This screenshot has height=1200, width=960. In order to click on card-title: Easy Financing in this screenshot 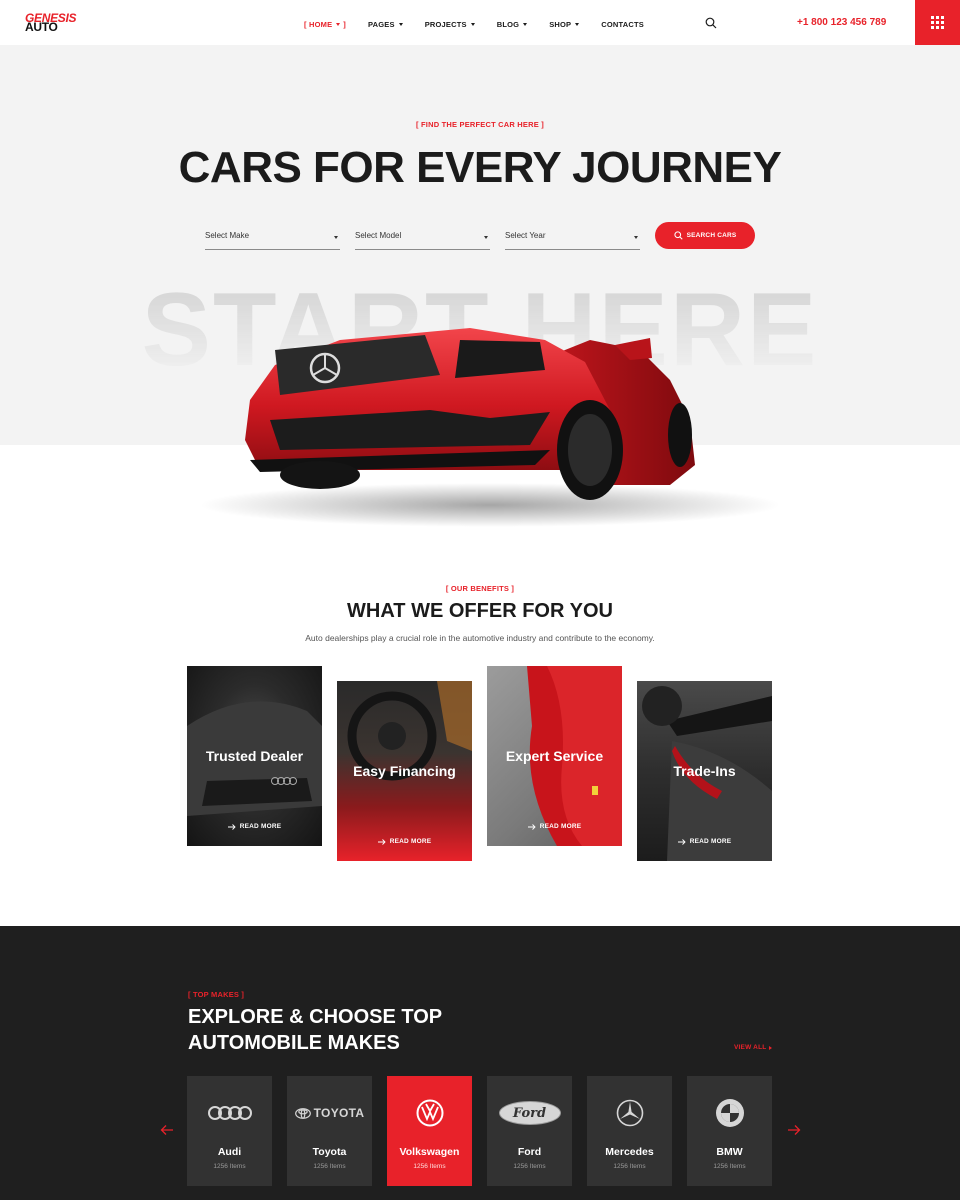, I will do `click(404, 771)`.